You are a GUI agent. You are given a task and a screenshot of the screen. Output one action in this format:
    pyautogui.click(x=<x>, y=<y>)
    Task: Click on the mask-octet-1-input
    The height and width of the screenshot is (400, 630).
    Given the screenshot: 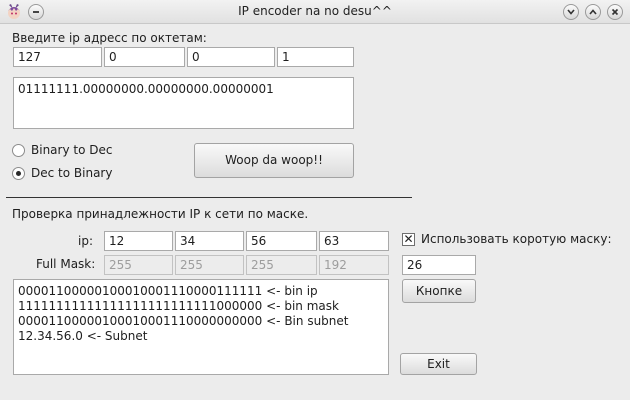 What is the action you would take?
    pyautogui.click(x=138, y=265)
    